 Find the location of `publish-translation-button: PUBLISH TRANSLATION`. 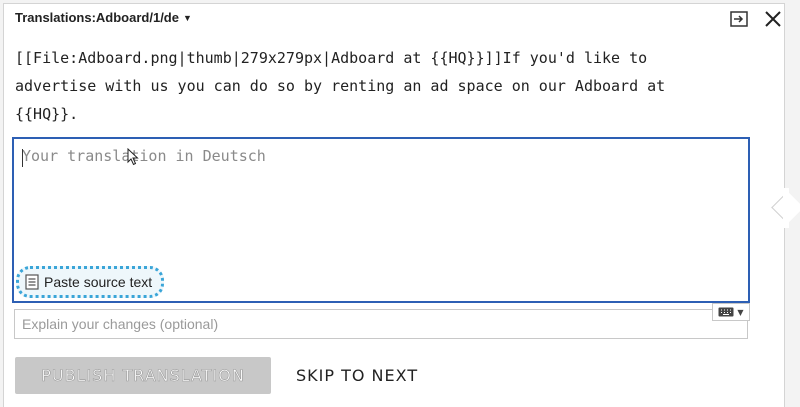

publish-translation-button: PUBLISH TRANSLATION is located at coordinates (143, 375).